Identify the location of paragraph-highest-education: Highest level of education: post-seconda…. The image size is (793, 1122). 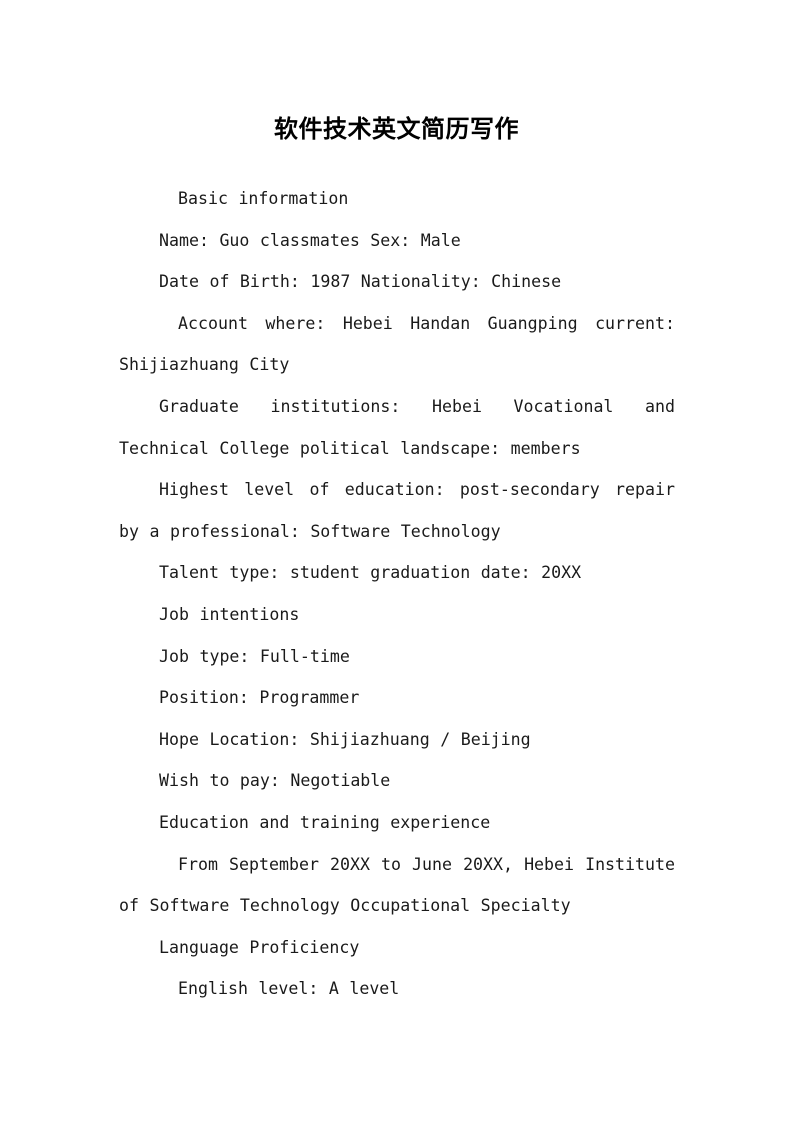
(397, 510).